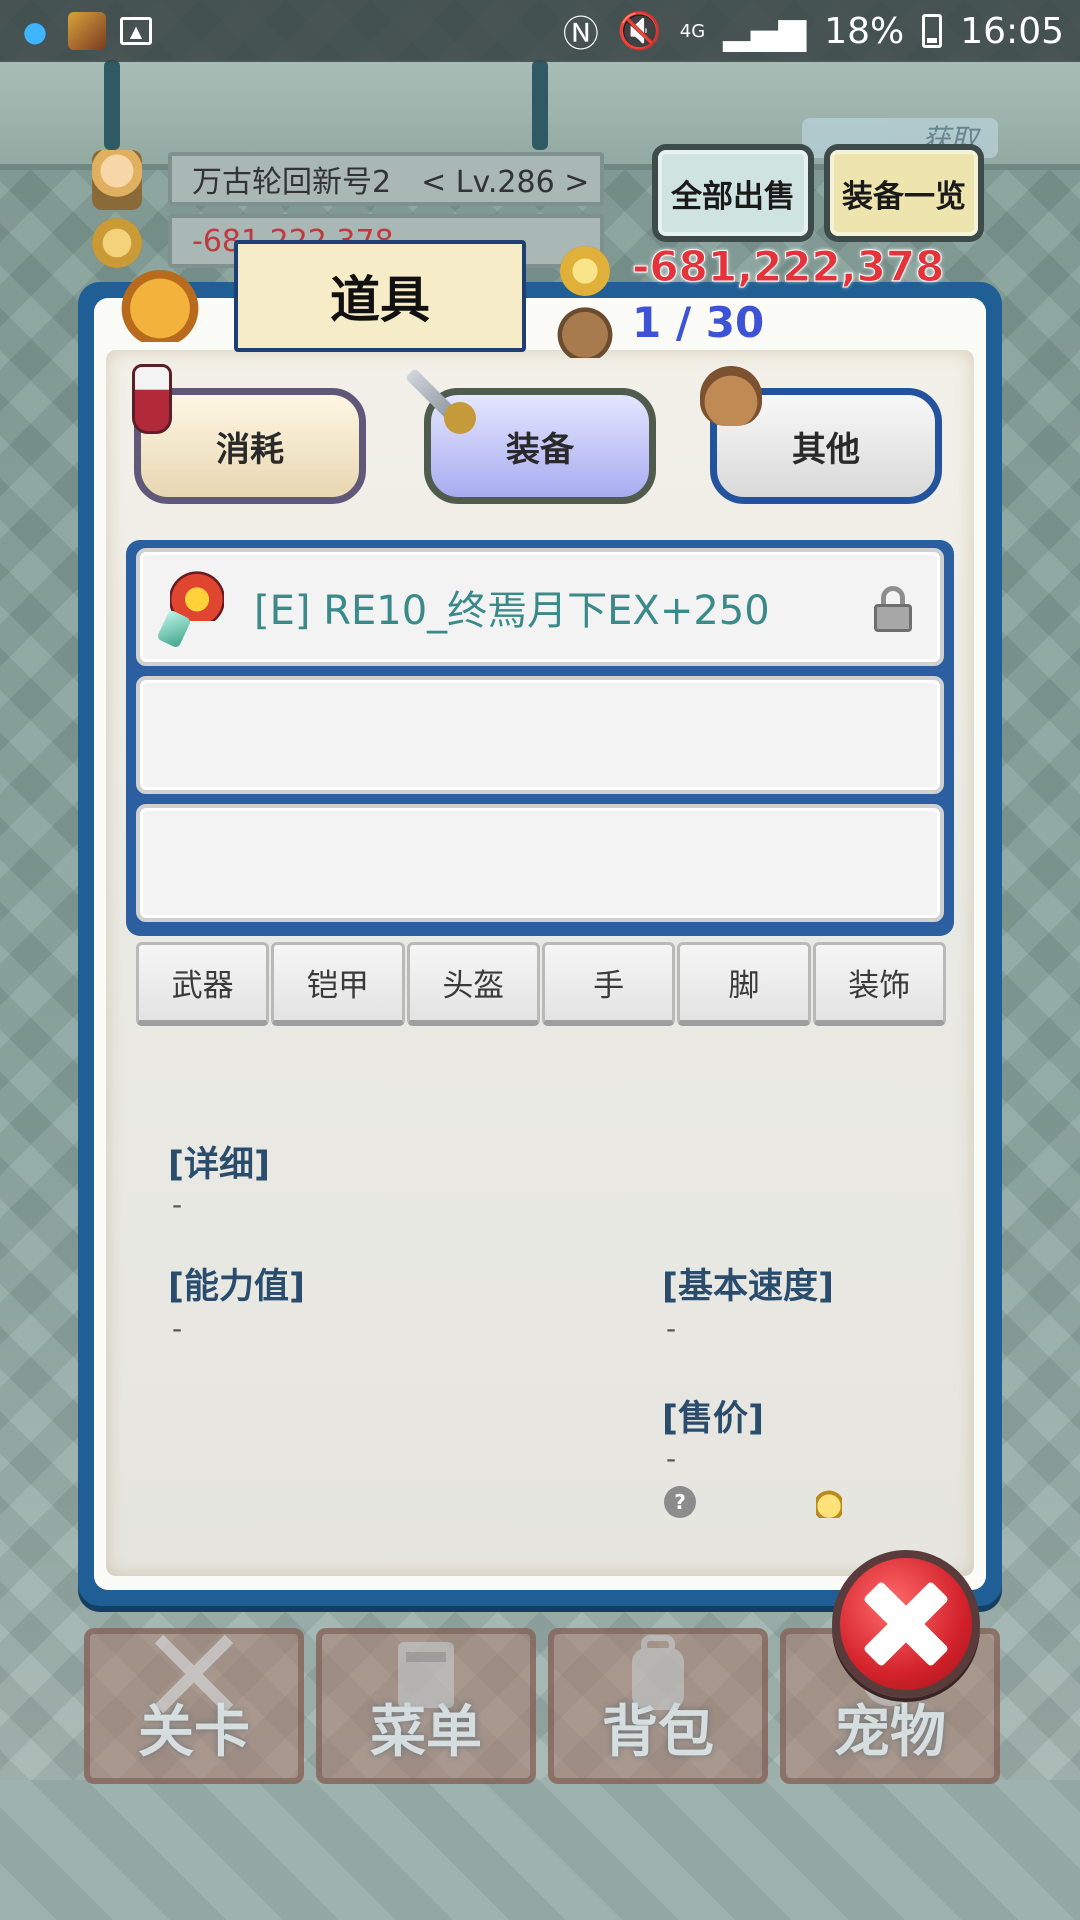 The image size is (1080, 1920). What do you see at coordinates (136, 31) in the screenshot?
I see `gallery-icon: ▲` at bounding box center [136, 31].